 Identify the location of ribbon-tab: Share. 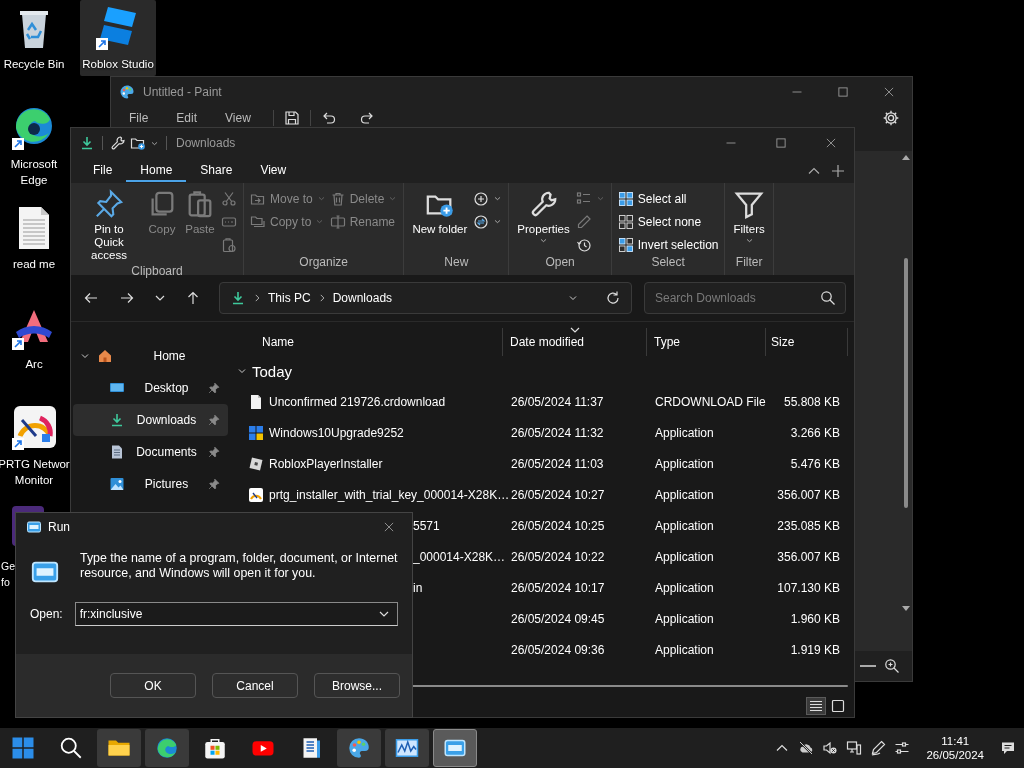
(216, 170).